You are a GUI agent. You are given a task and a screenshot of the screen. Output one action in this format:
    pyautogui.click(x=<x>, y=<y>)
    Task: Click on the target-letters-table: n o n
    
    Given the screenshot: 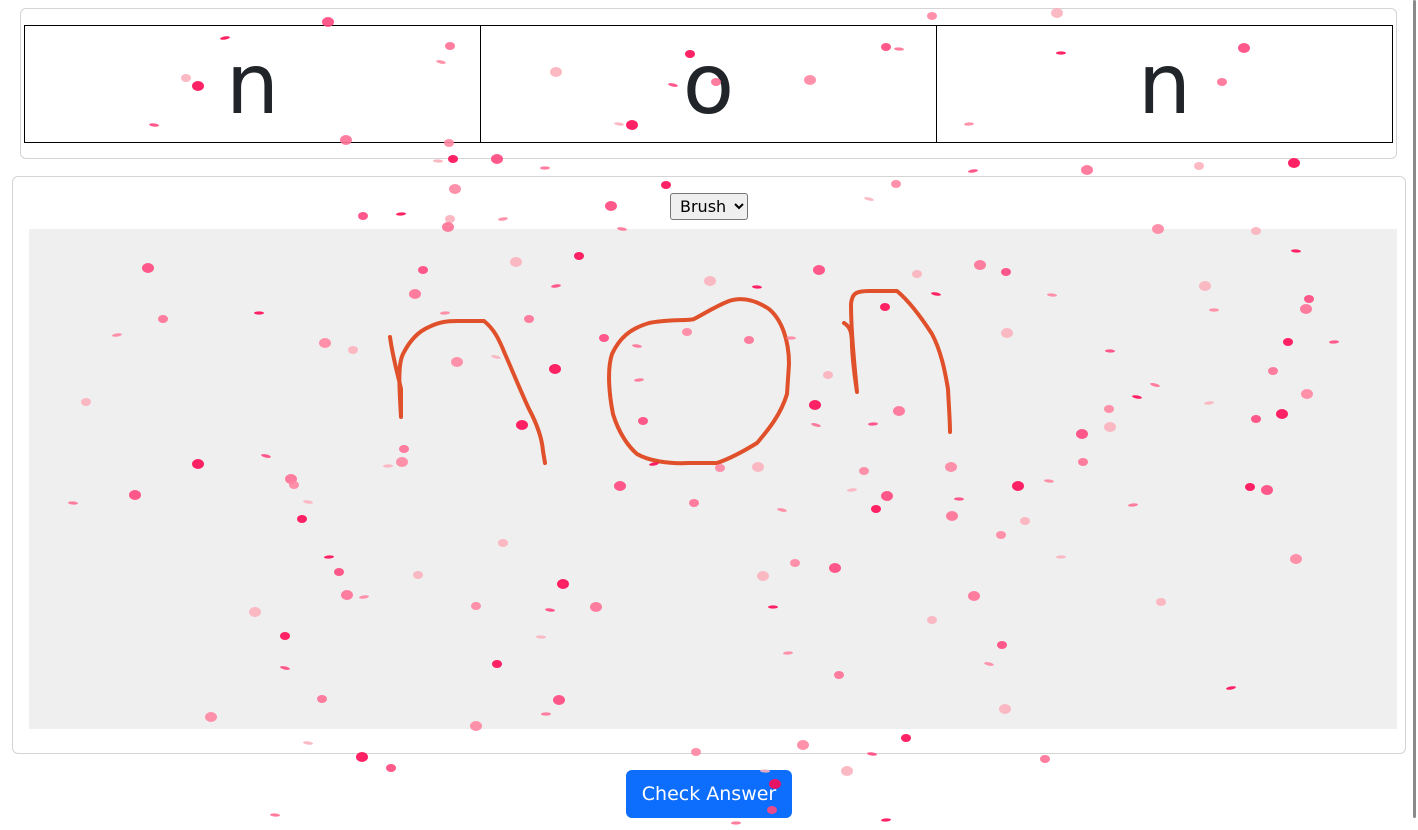 What is the action you would take?
    pyautogui.click(x=708, y=84)
    